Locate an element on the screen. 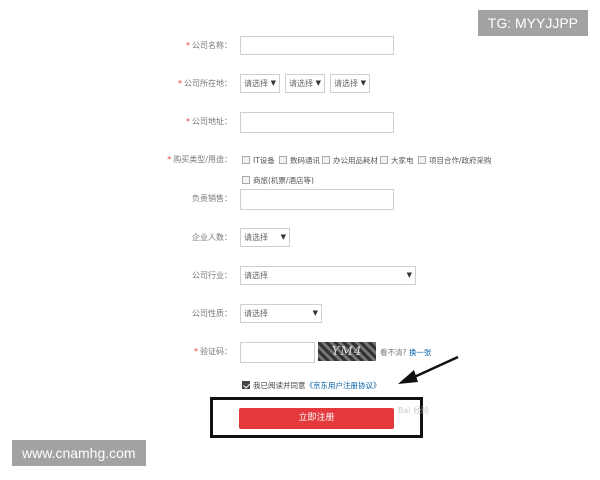 This screenshot has height=480, width=600. annotation-arrow is located at coordinates (428, 369).